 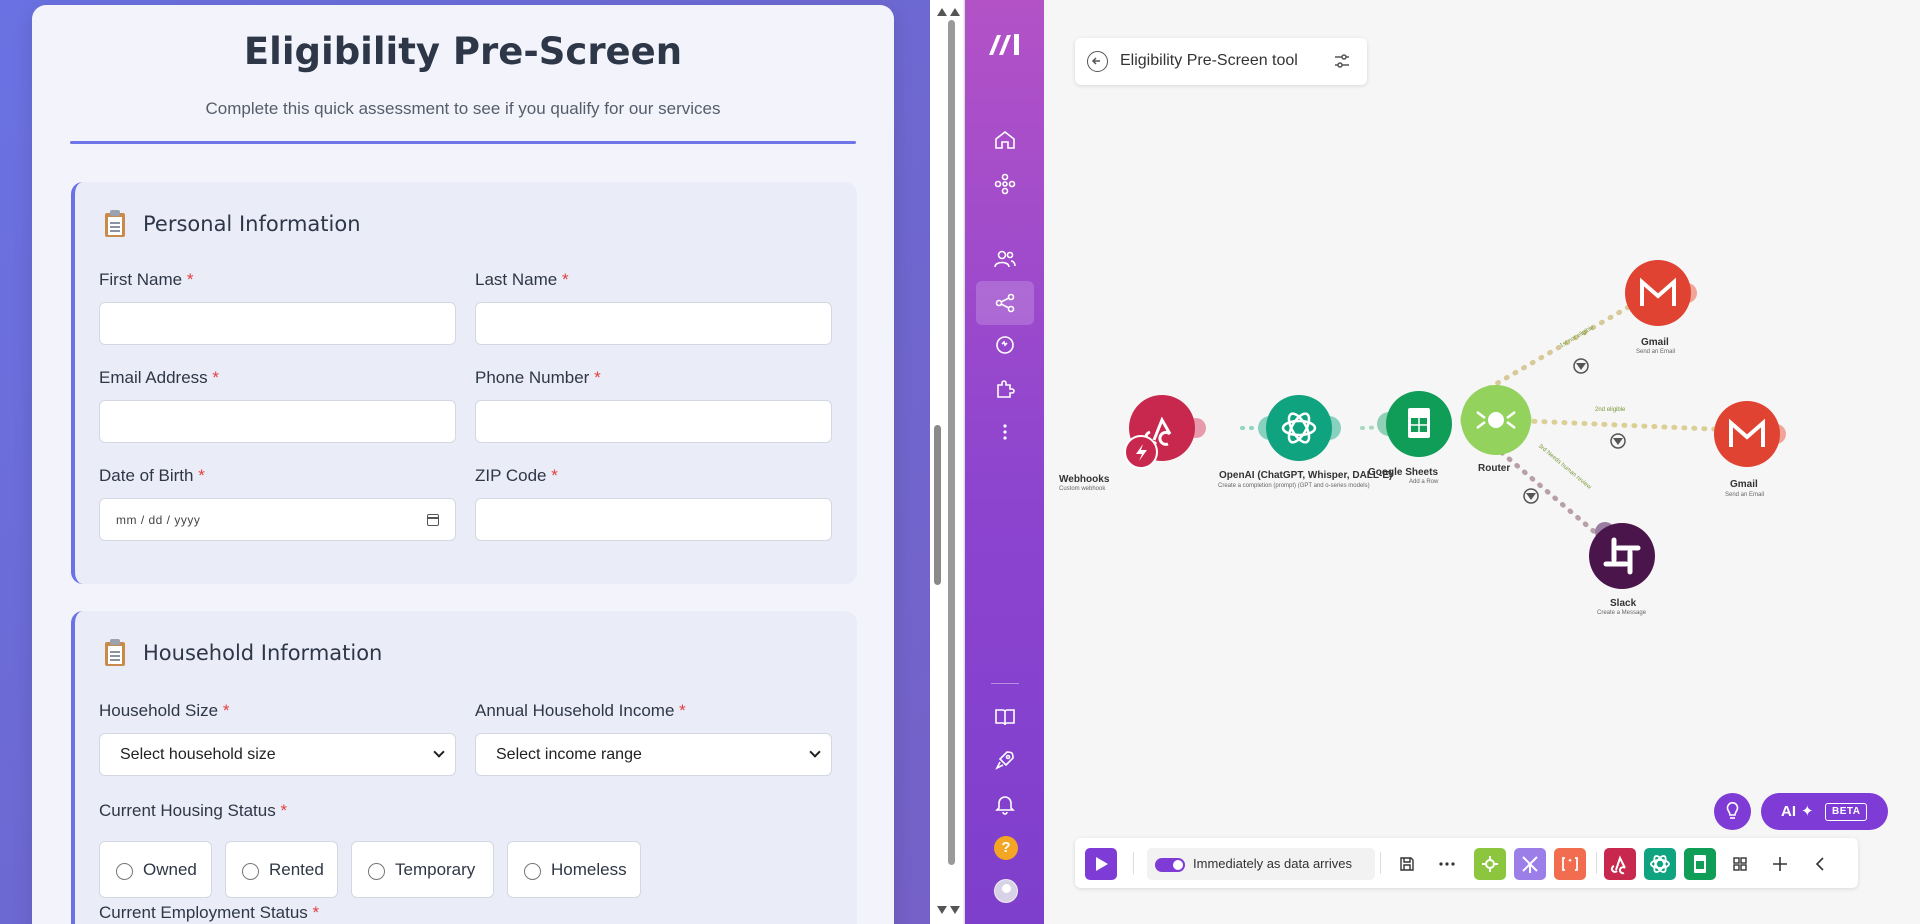 What do you see at coordinates (1424, 482) in the screenshot?
I see `module-sublabel: Add a Row` at bounding box center [1424, 482].